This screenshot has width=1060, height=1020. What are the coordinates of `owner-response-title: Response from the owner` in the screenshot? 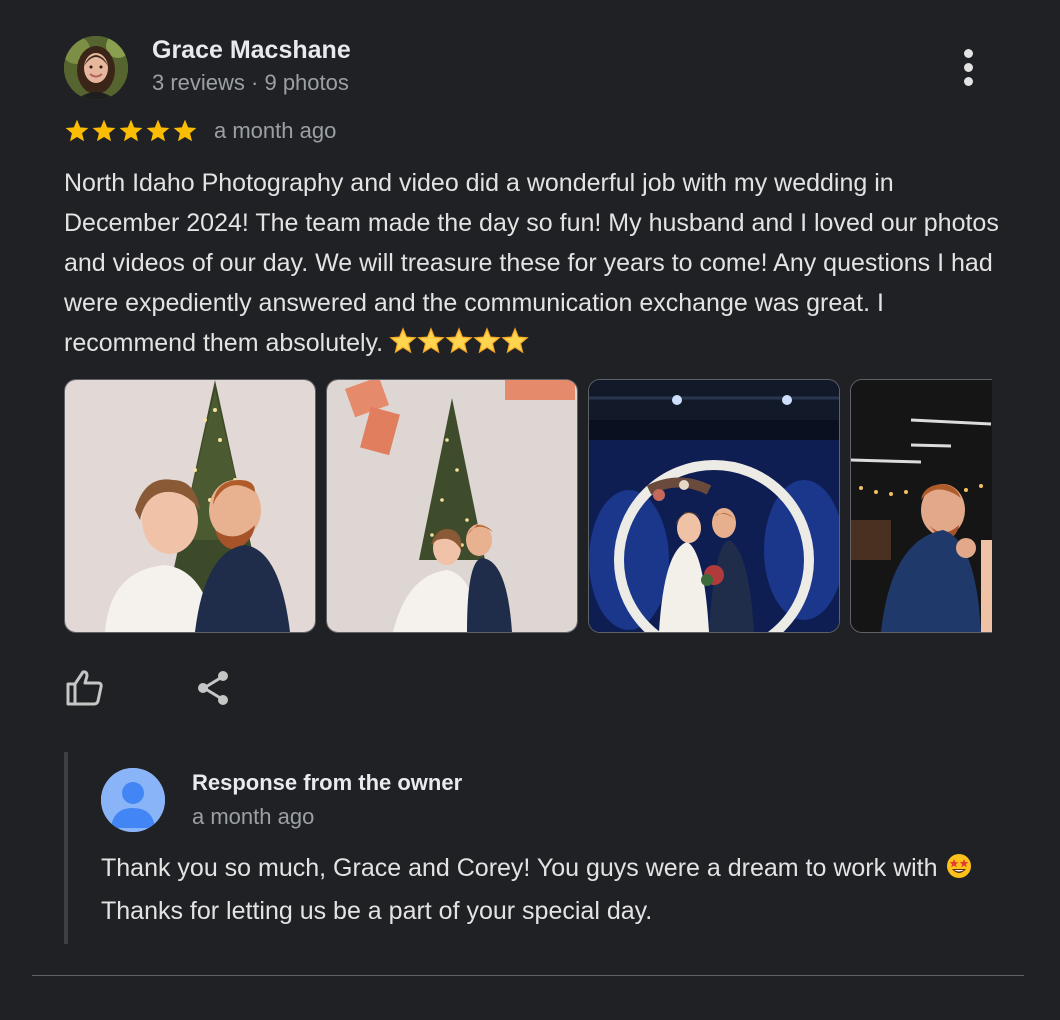 It's located at (327, 782).